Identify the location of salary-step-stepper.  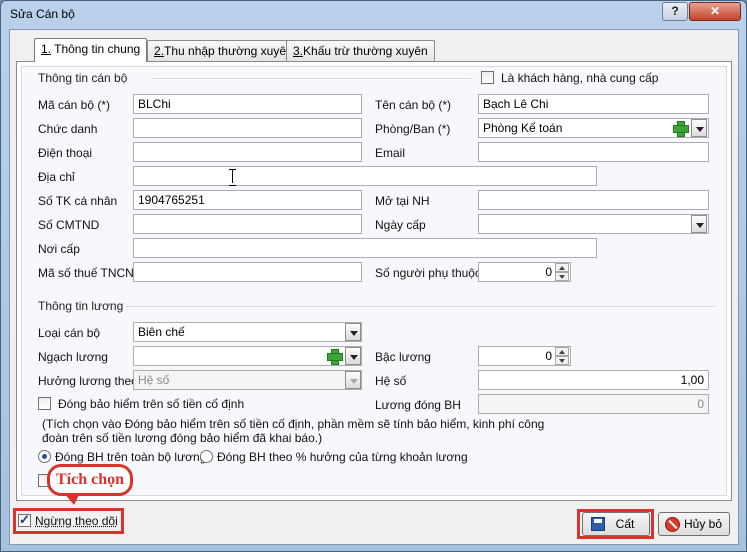
(562, 356).